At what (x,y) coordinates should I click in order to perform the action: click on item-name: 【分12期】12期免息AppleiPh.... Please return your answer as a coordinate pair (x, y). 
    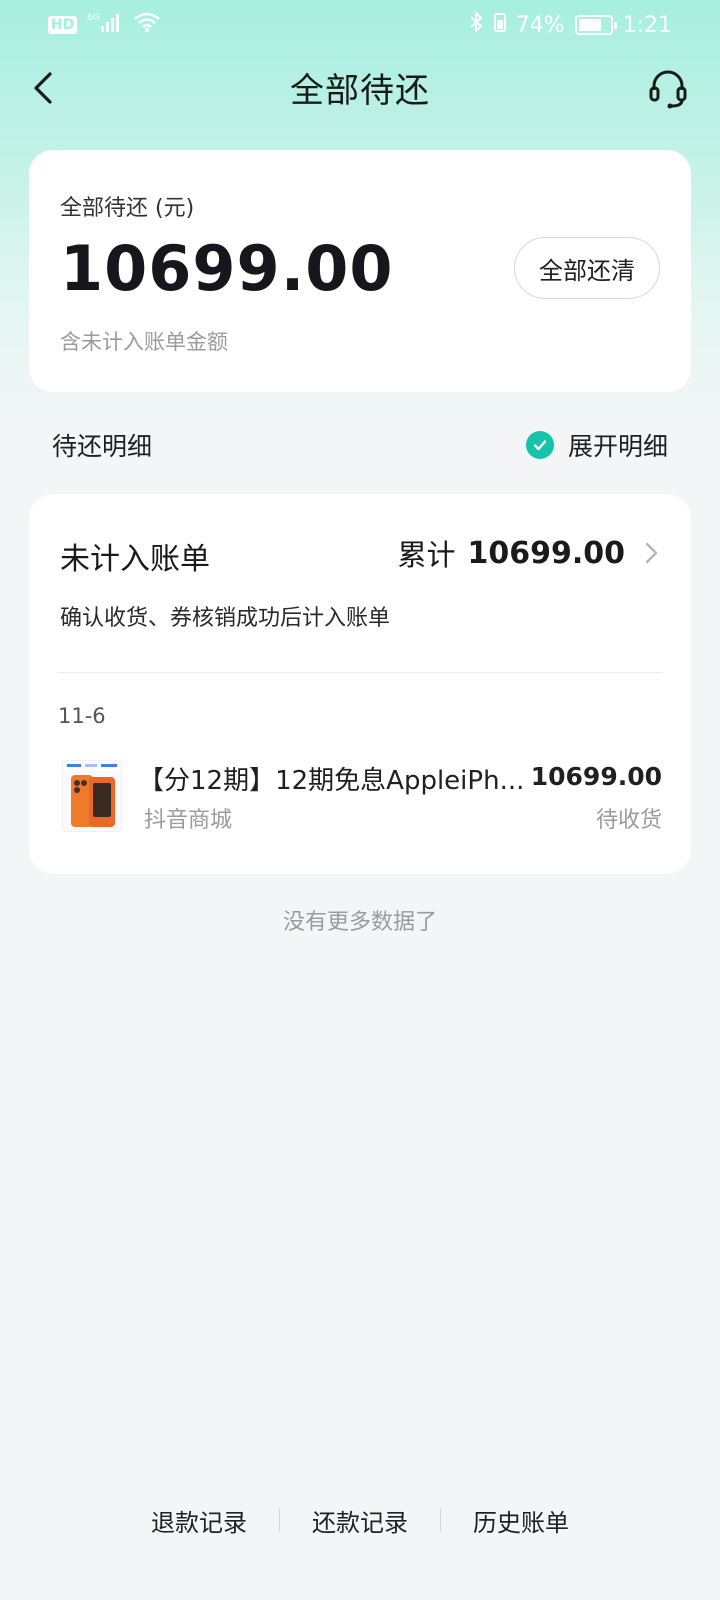
    Looking at the image, I should click on (331, 781).